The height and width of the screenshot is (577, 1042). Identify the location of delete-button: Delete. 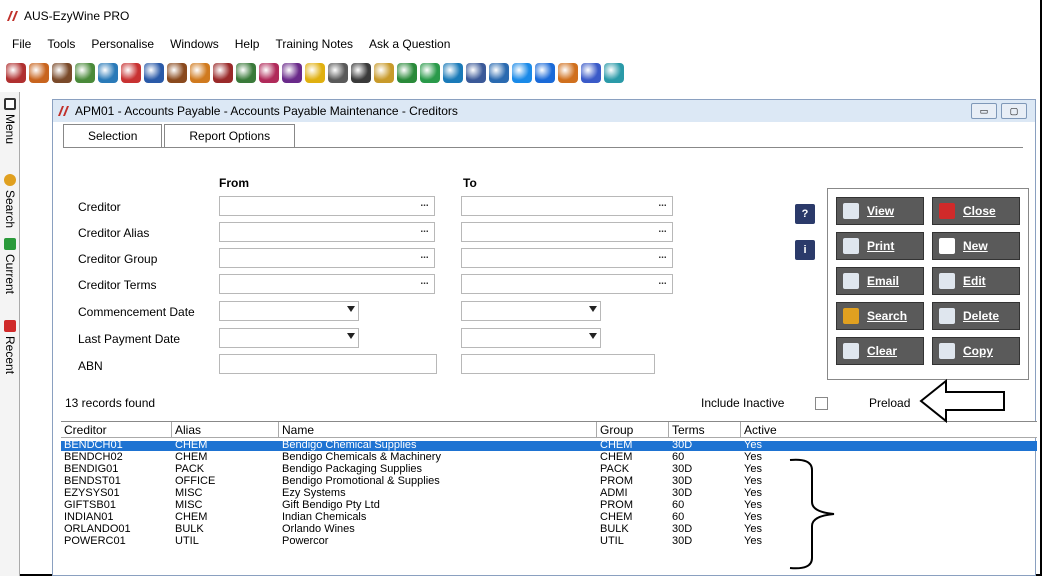
(976, 316).